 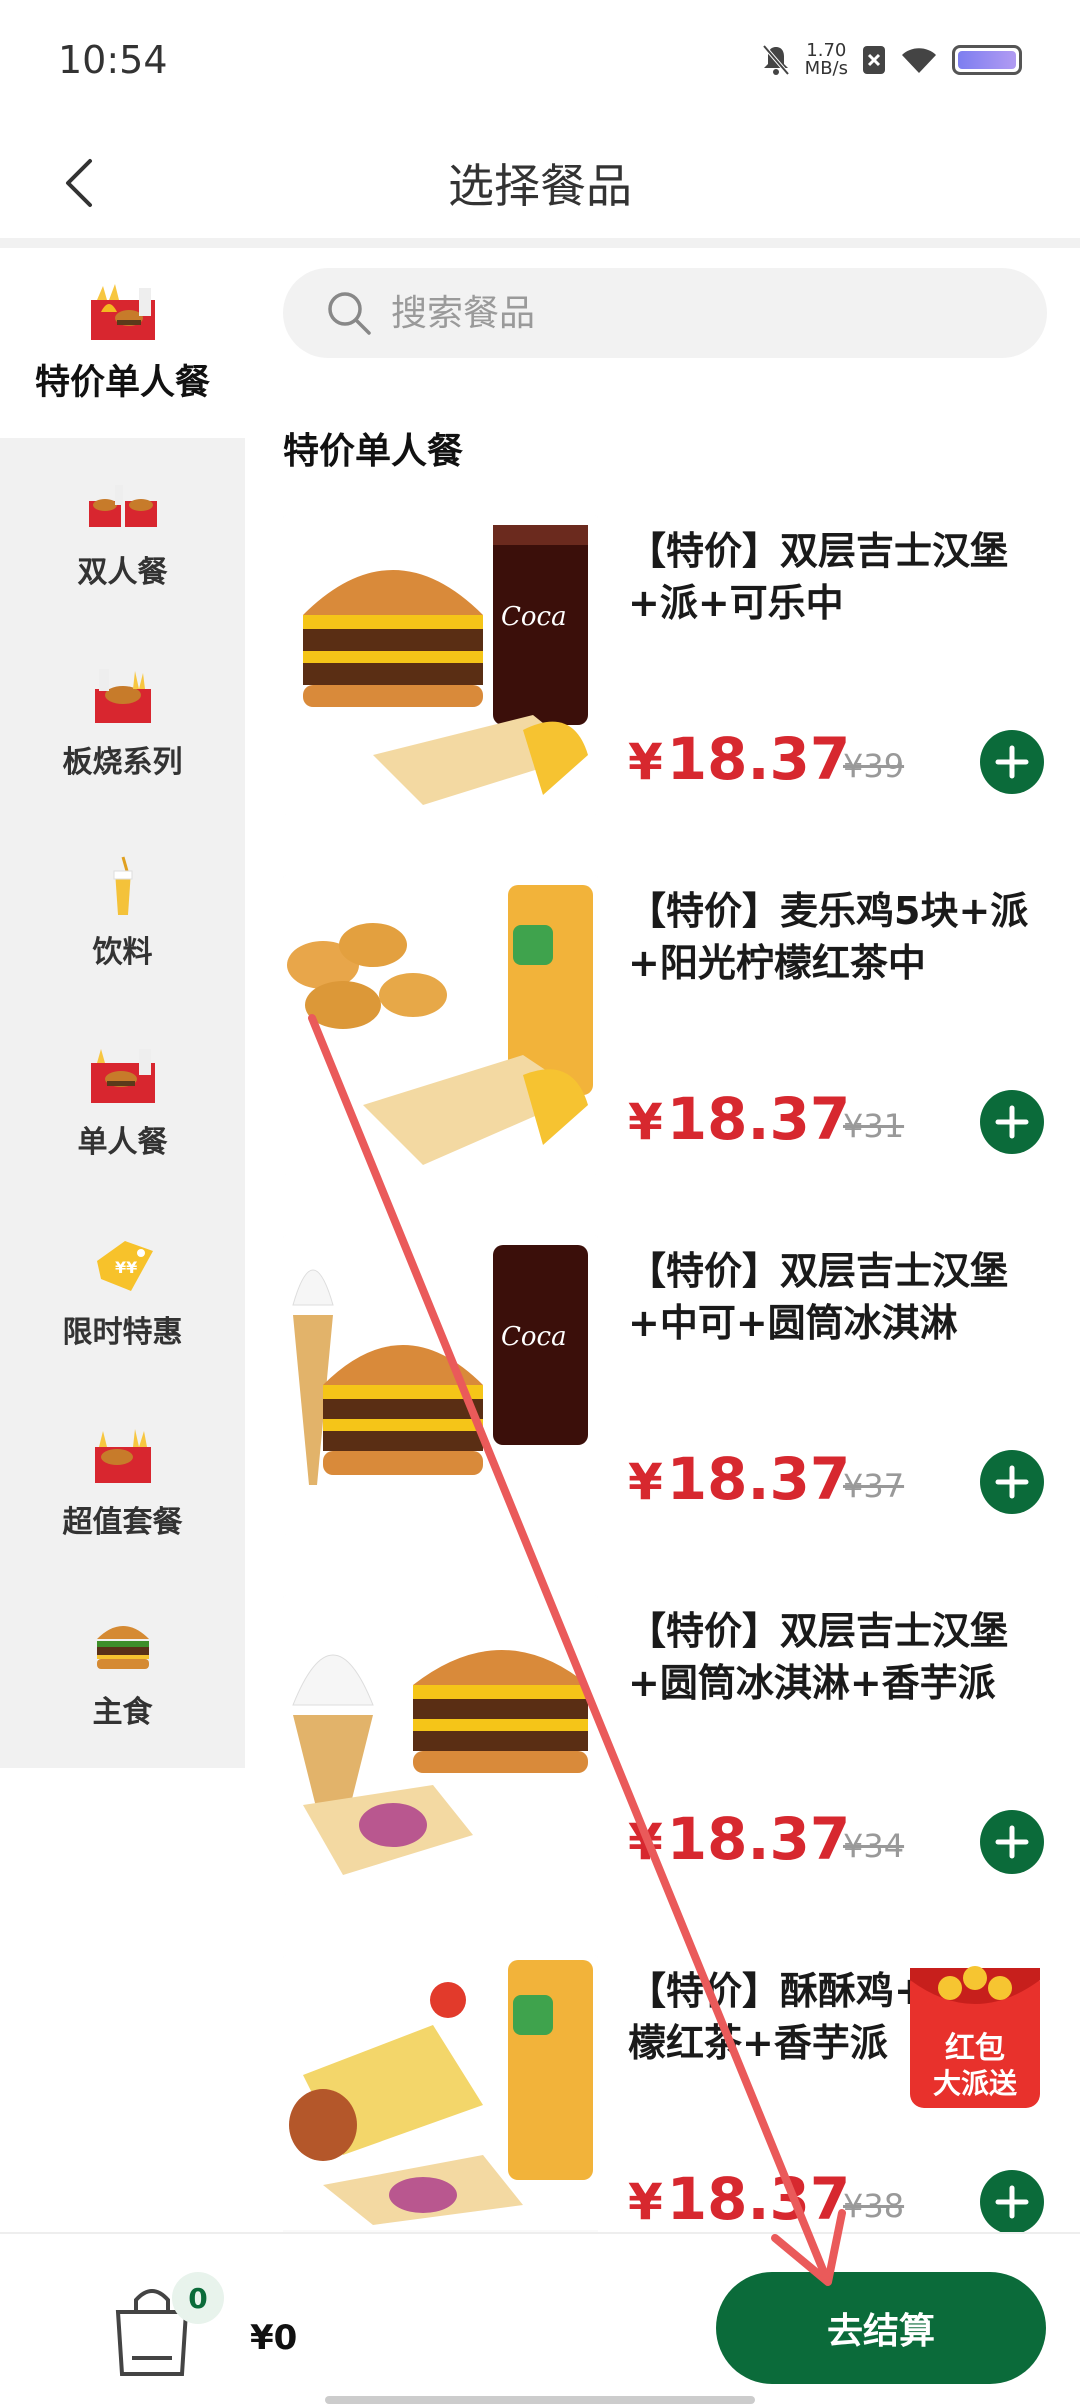 What do you see at coordinates (670, 1385) in the screenshot?
I see `product-card: Coca 【特价】双层吉士汉堡+中可+圆筒冰淇淋 ¥18.37 ¥37` at bounding box center [670, 1385].